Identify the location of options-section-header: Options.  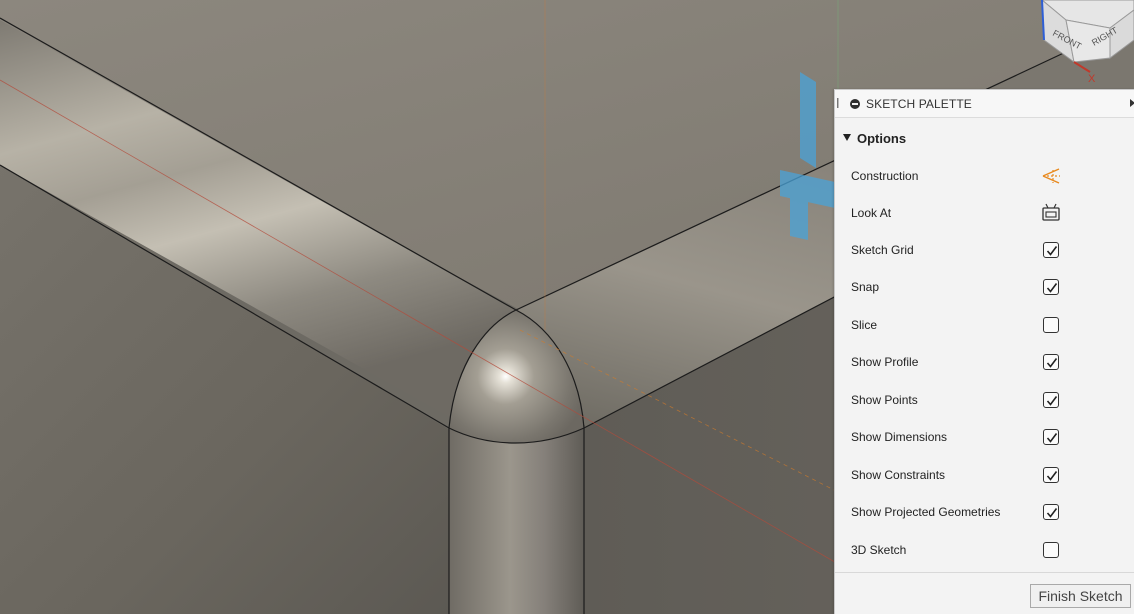
(984, 138).